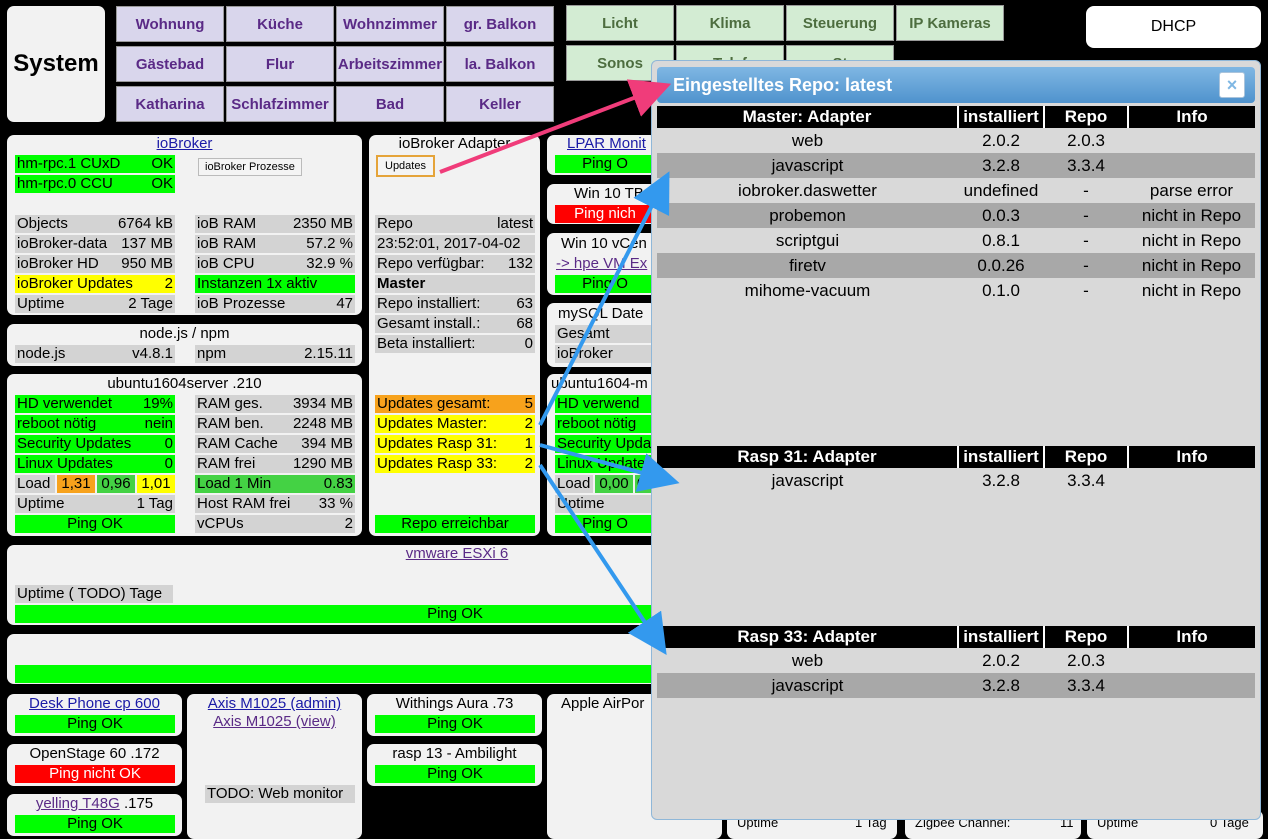  I want to click on table-row: web 2.0.2 2.0.3, so click(956, 140).